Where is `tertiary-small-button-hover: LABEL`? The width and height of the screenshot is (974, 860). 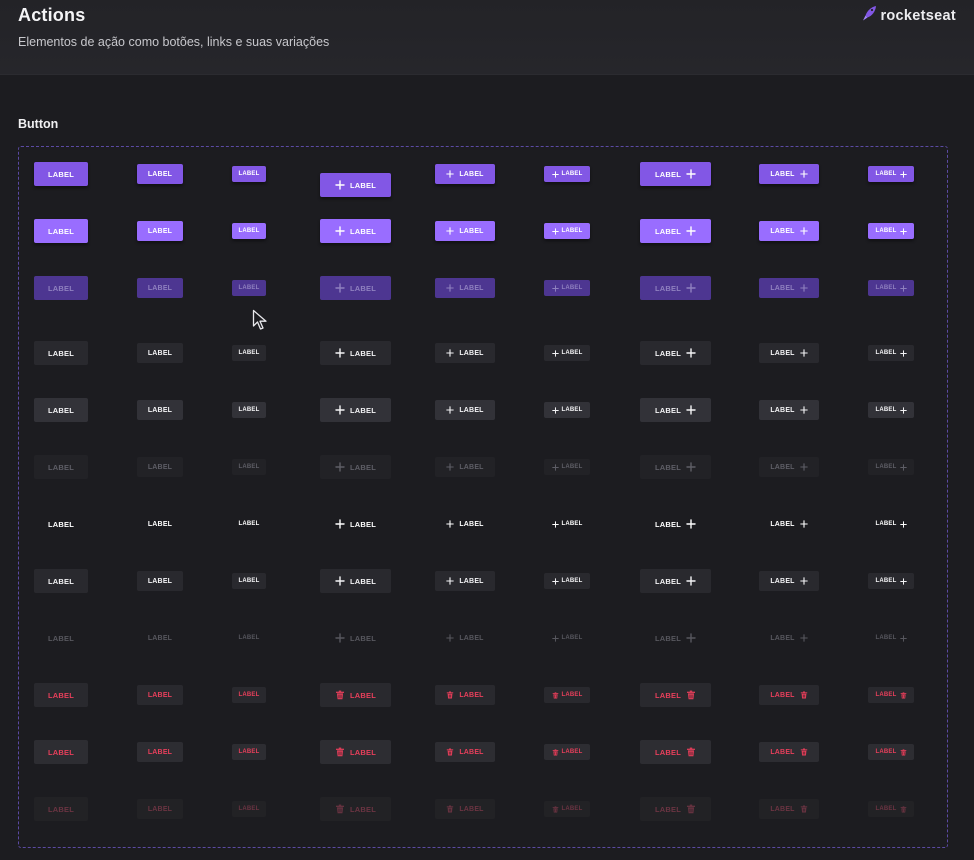 tertiary-small-button-hover: LABEL is located at coordinates (249, 581).